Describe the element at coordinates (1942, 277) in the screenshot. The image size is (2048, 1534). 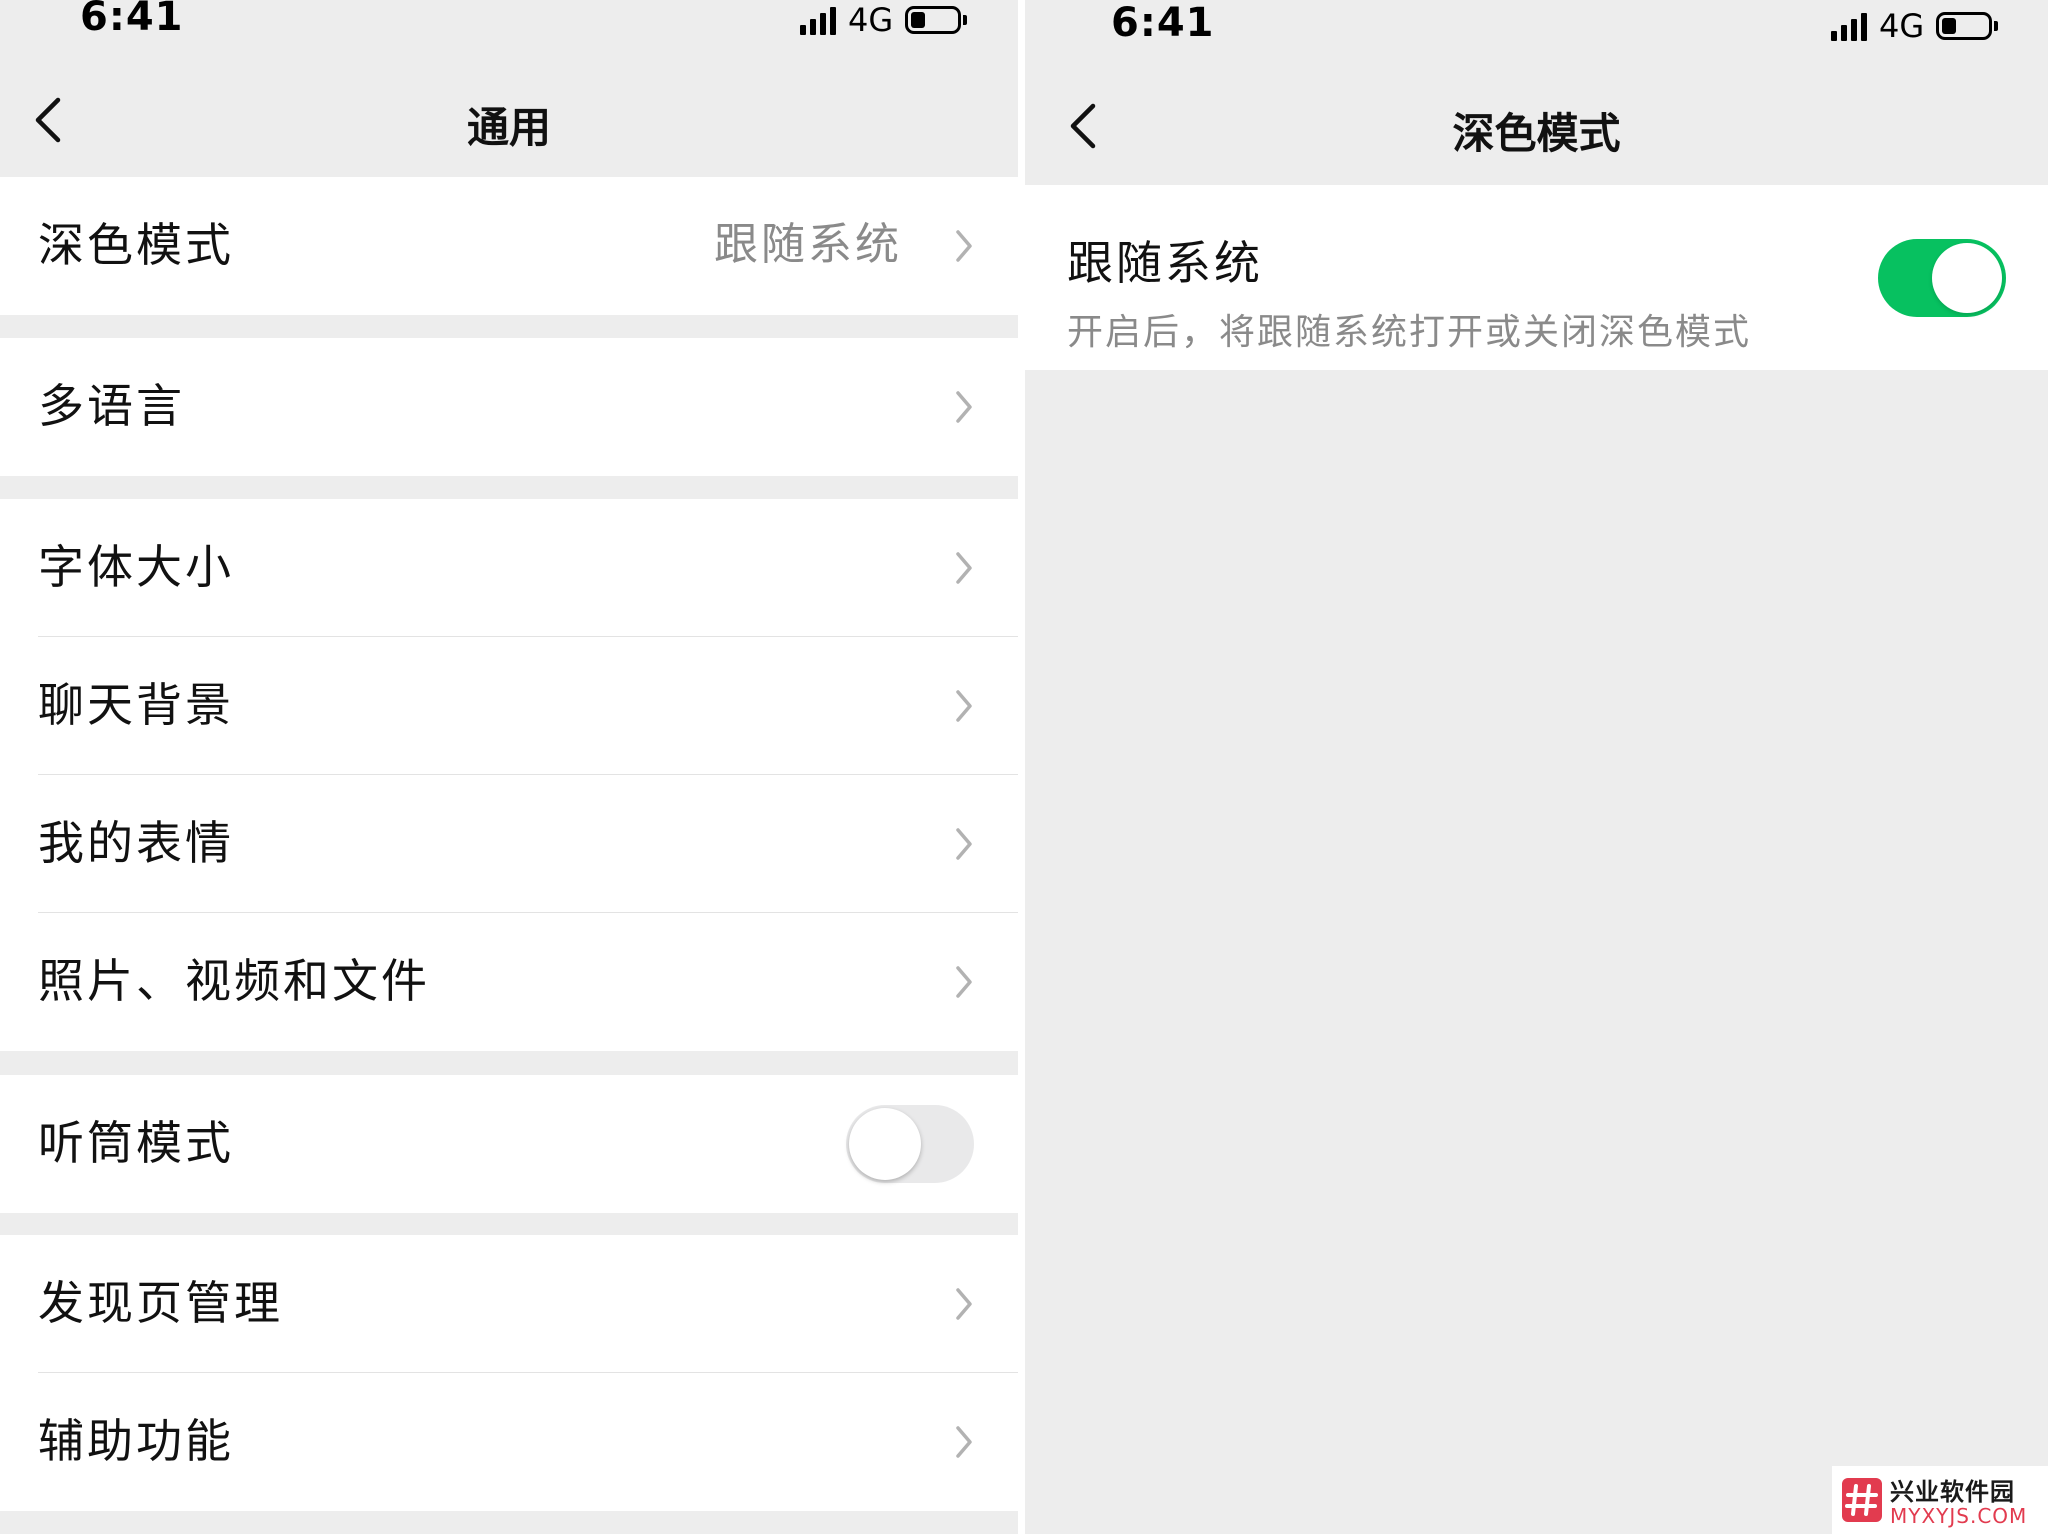
I see `follow-system-toggle` at that location.